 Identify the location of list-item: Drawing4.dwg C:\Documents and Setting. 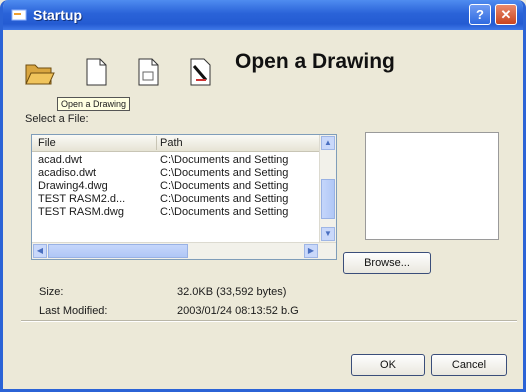
(176, 186).